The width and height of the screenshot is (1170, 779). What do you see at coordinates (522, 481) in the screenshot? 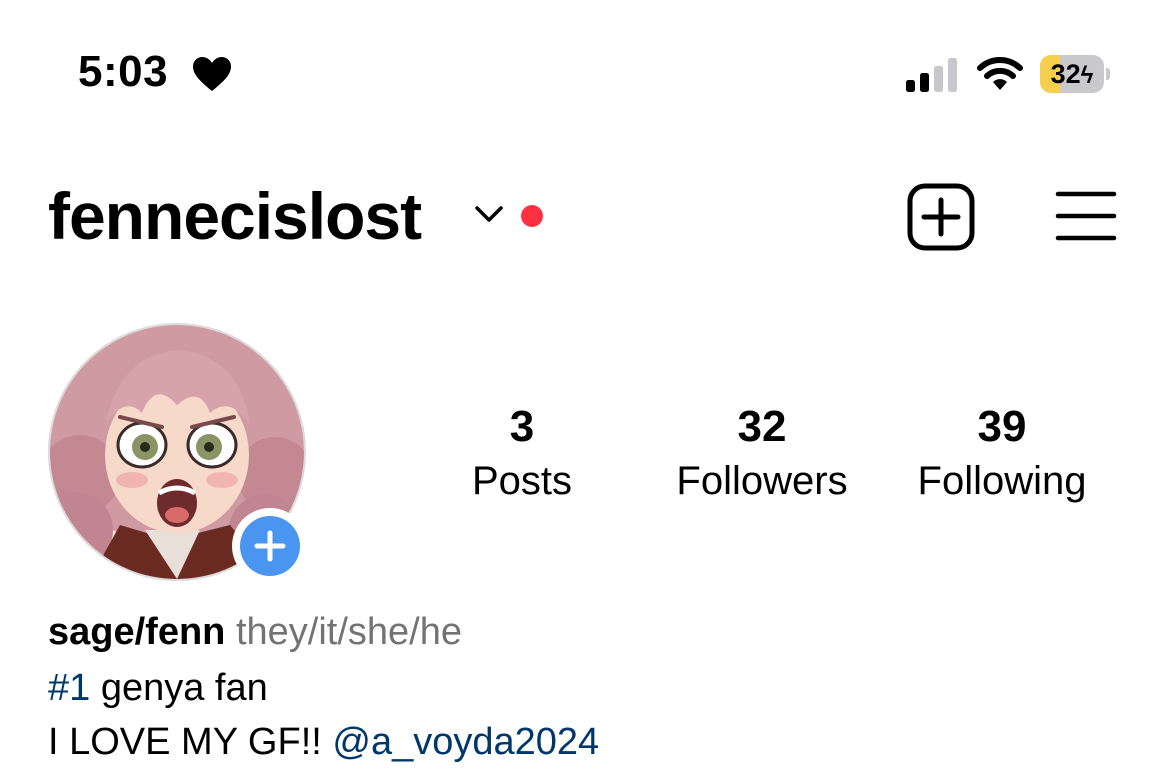
I see `posts-label: Posts` at bounding box center [522, 481].